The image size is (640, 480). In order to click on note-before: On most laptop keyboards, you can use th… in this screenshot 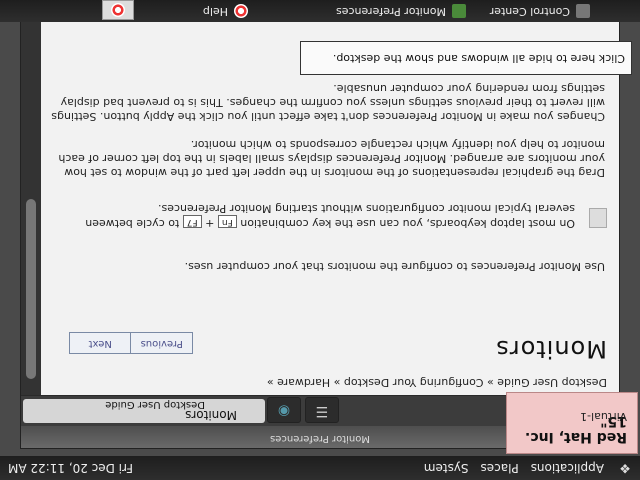, I will do `click(407, 223)`.